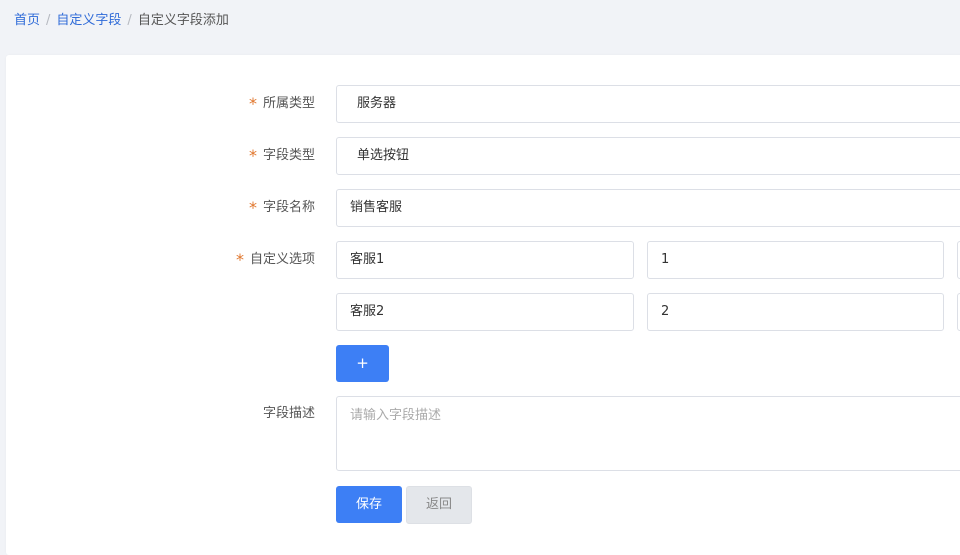  I want to click on field-name-value: 销售客服, so click(376, 207).